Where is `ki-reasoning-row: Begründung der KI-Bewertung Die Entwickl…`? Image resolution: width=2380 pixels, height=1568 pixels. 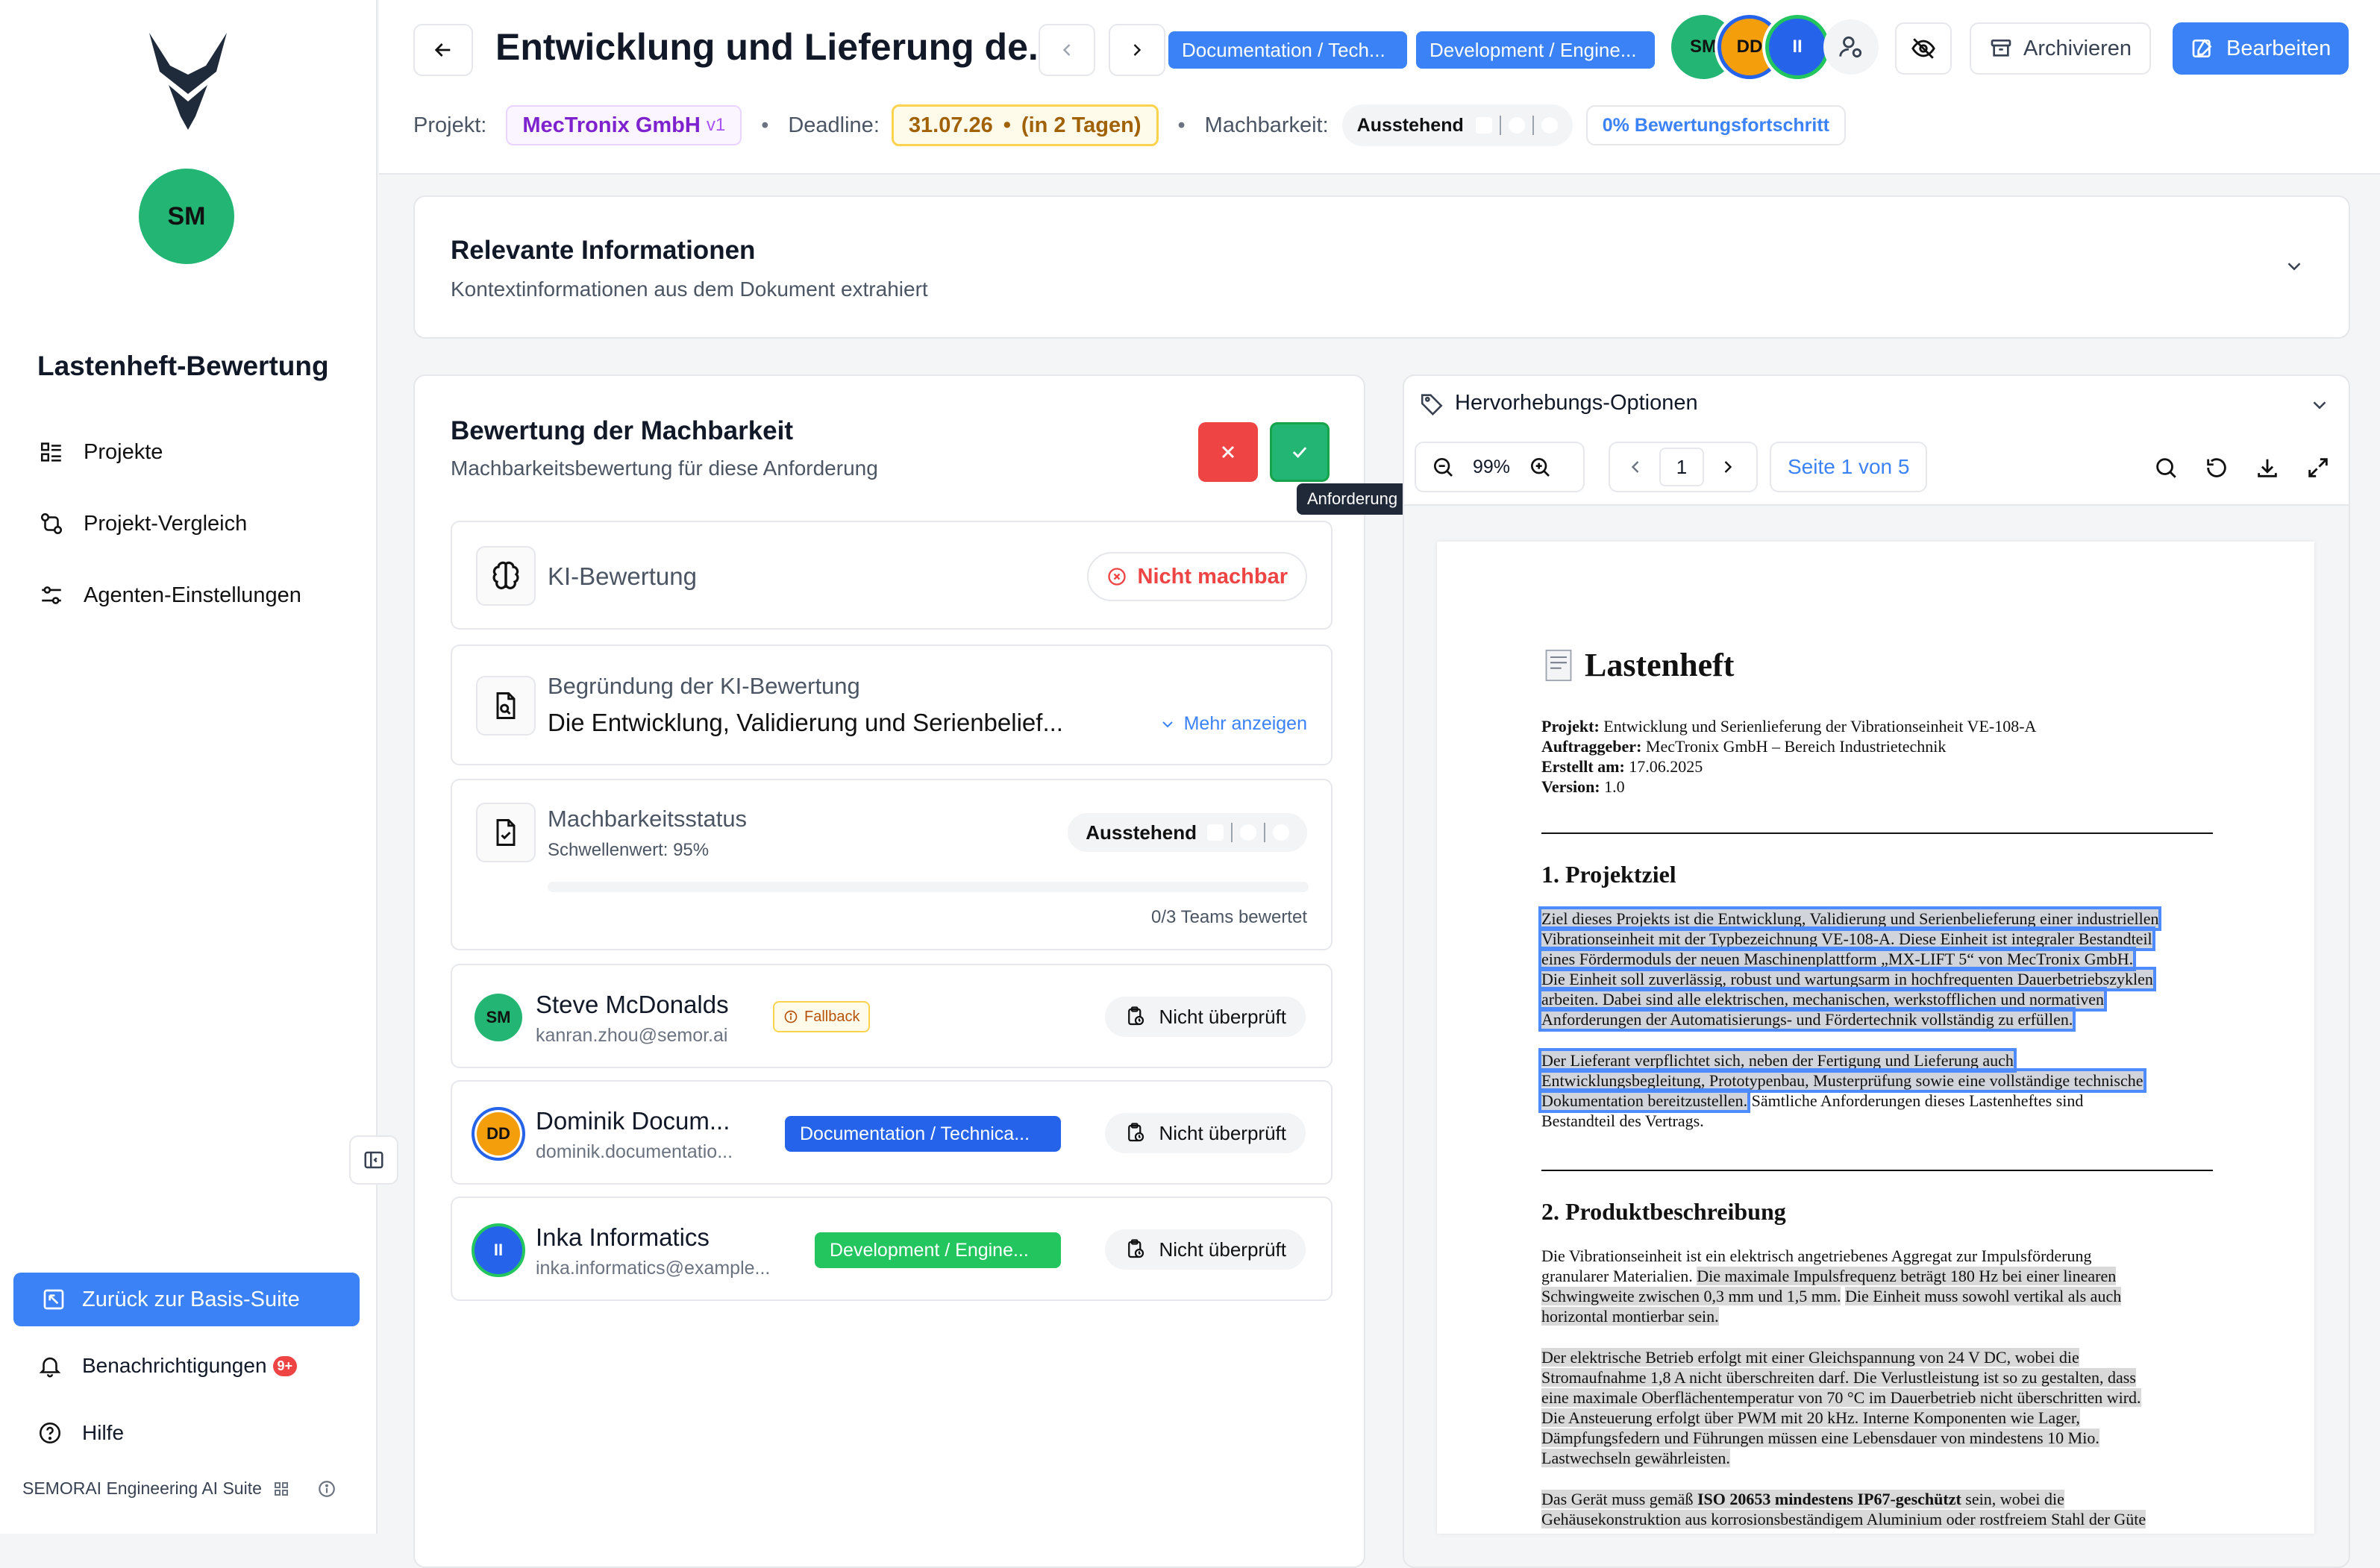 ki-reasoning-row: Begründung der KI-Bewertung Die Entwickl… is located at coordinates (892, 705).